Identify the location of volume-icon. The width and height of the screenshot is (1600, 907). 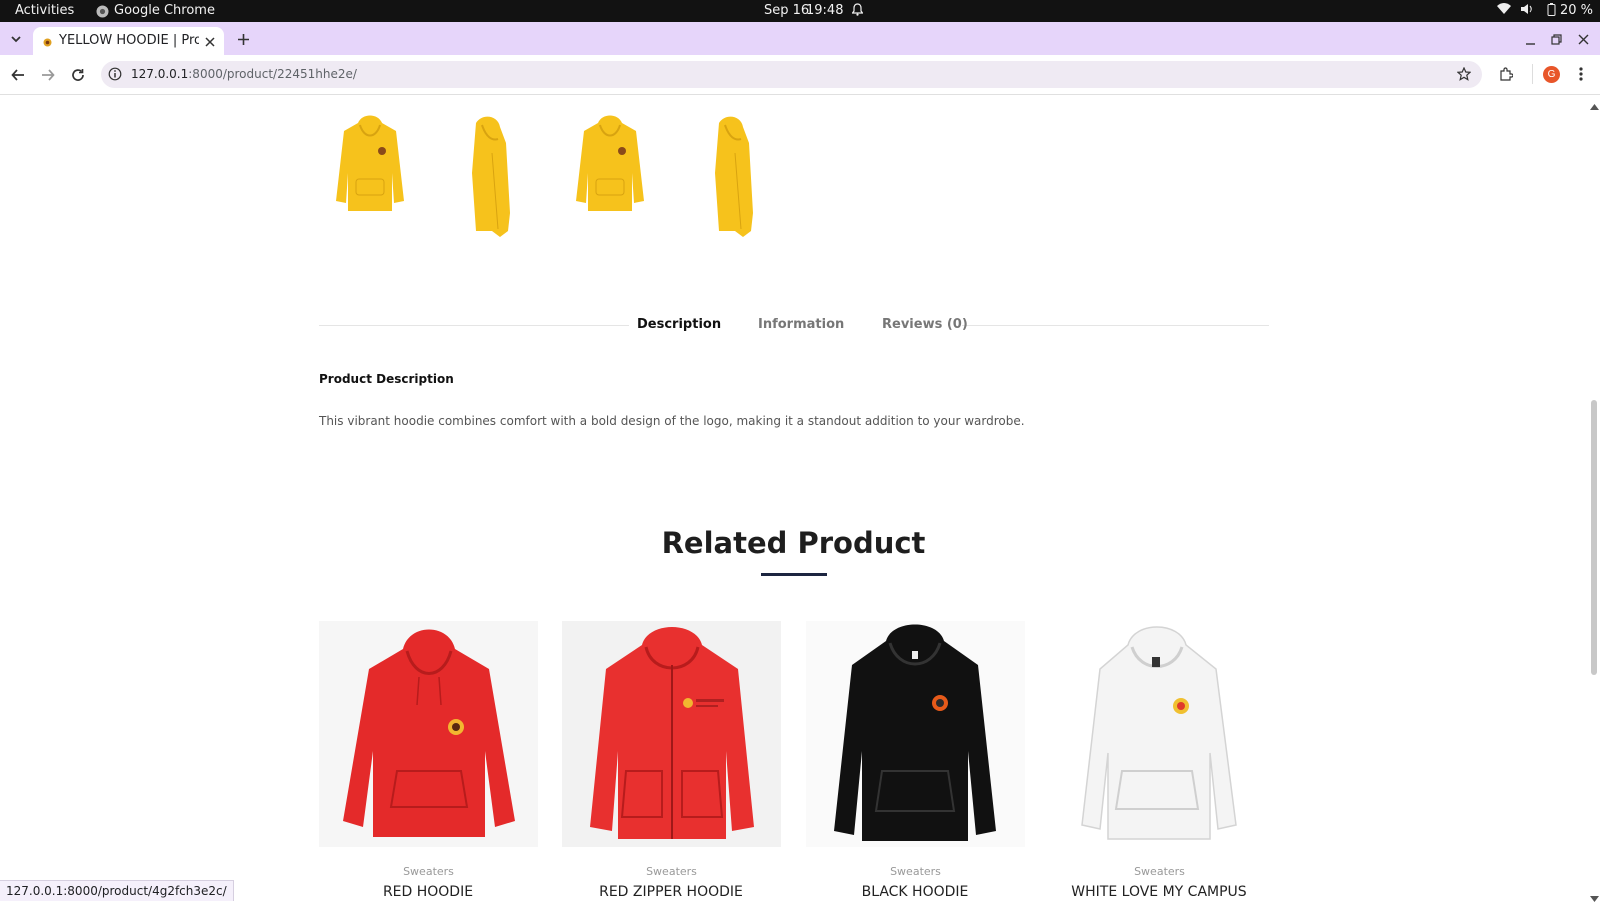
(1527, 11).